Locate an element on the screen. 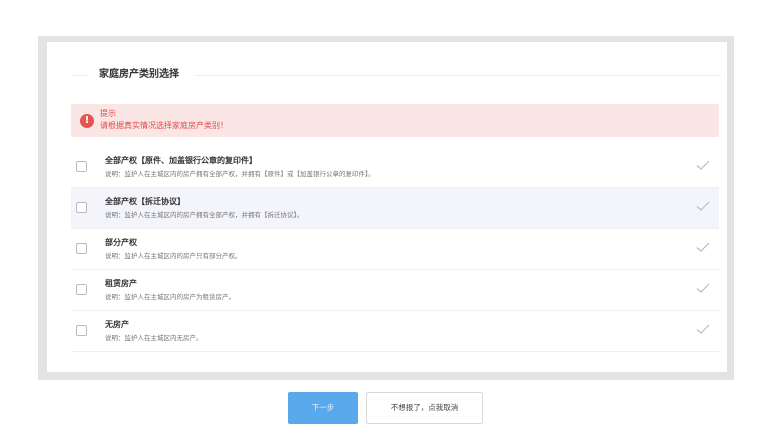 This screenshot has height=436, width=780. notice-title: 提示 is located at coordinates (108, 113).